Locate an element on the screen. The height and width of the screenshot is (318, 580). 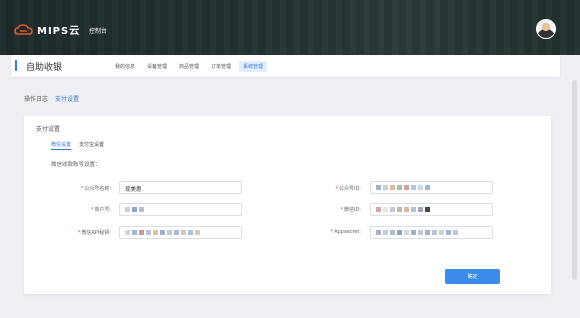
account-id-field is located at coordinates (431, 187).